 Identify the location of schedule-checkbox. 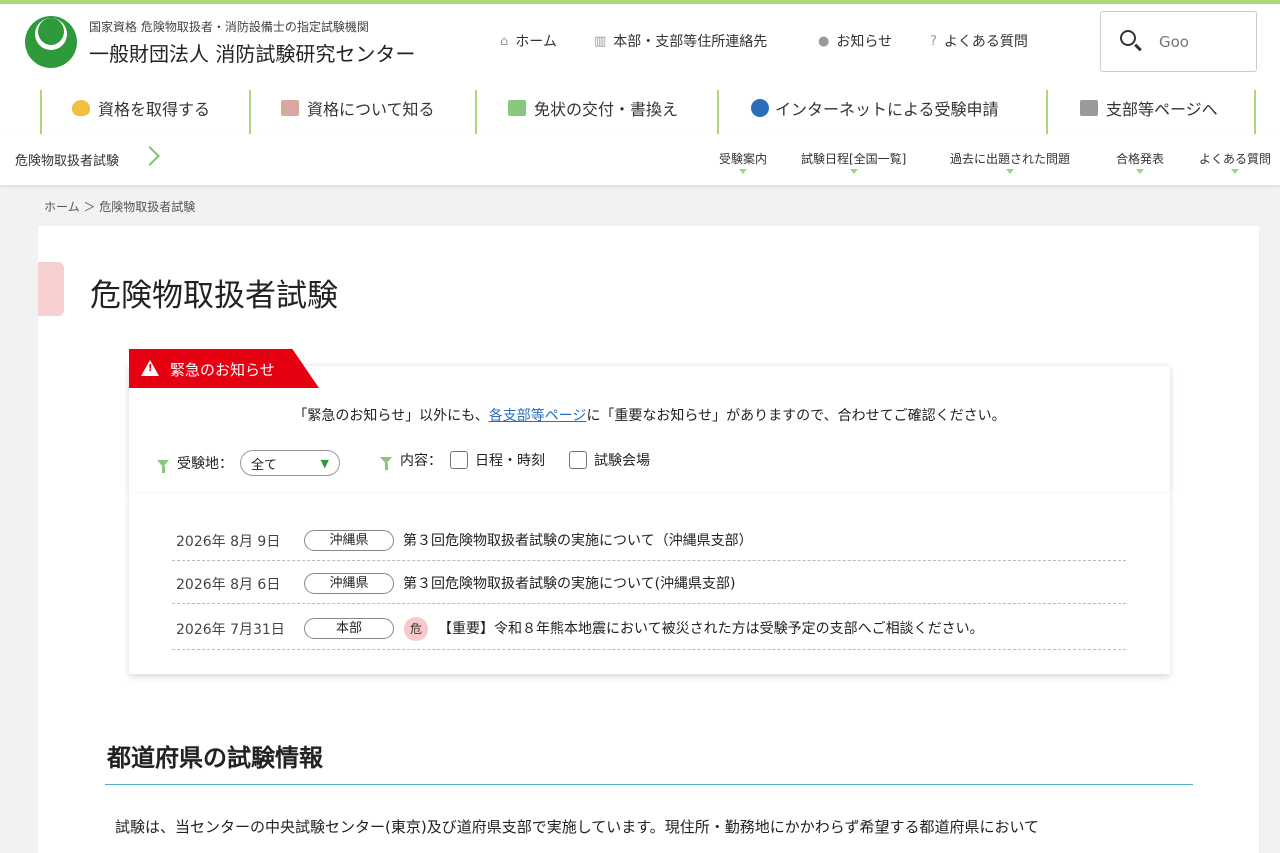
(459, 460).